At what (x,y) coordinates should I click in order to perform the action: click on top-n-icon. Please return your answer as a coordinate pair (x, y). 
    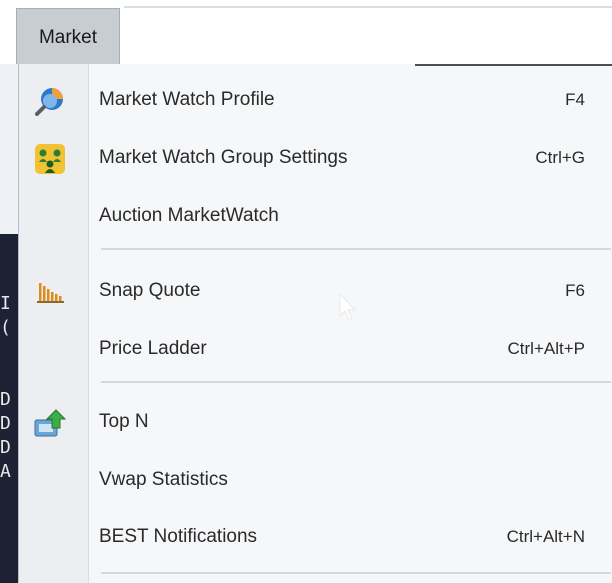
    Looking at the image, I should click on (50, 423).